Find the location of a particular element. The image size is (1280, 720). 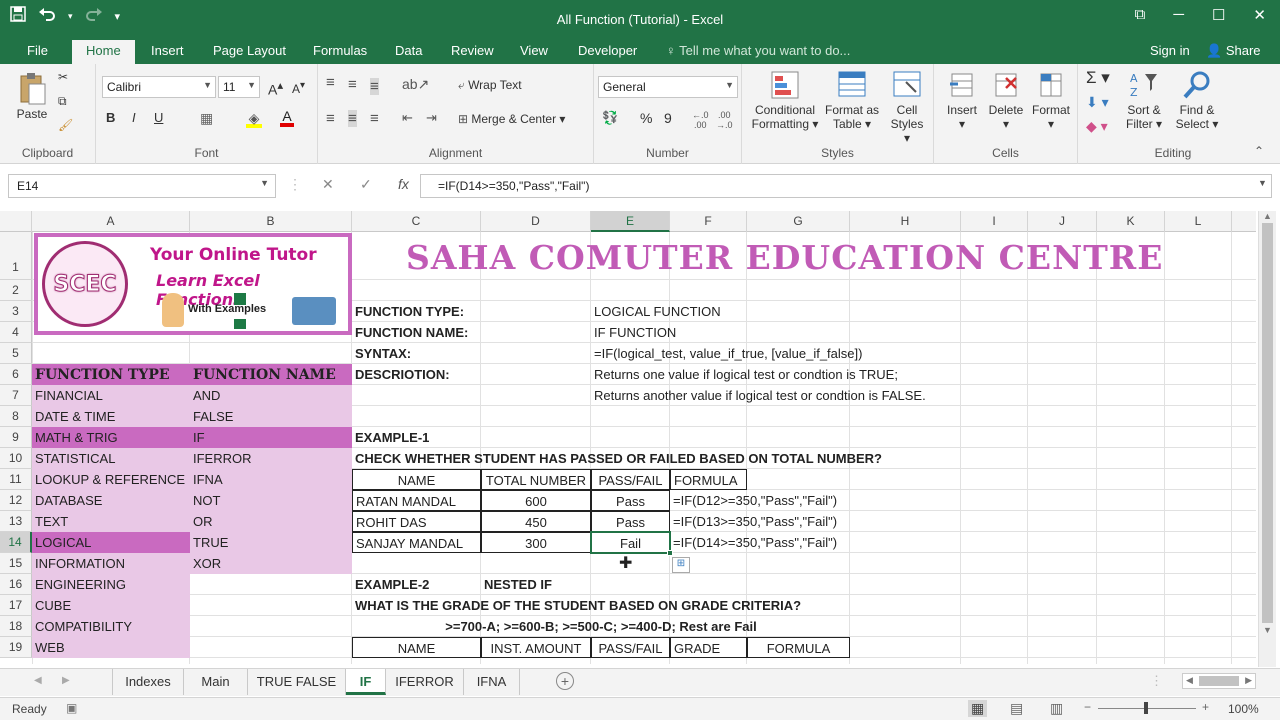

accounting-format-icon: 💱 is located at coordinates (610, 118).